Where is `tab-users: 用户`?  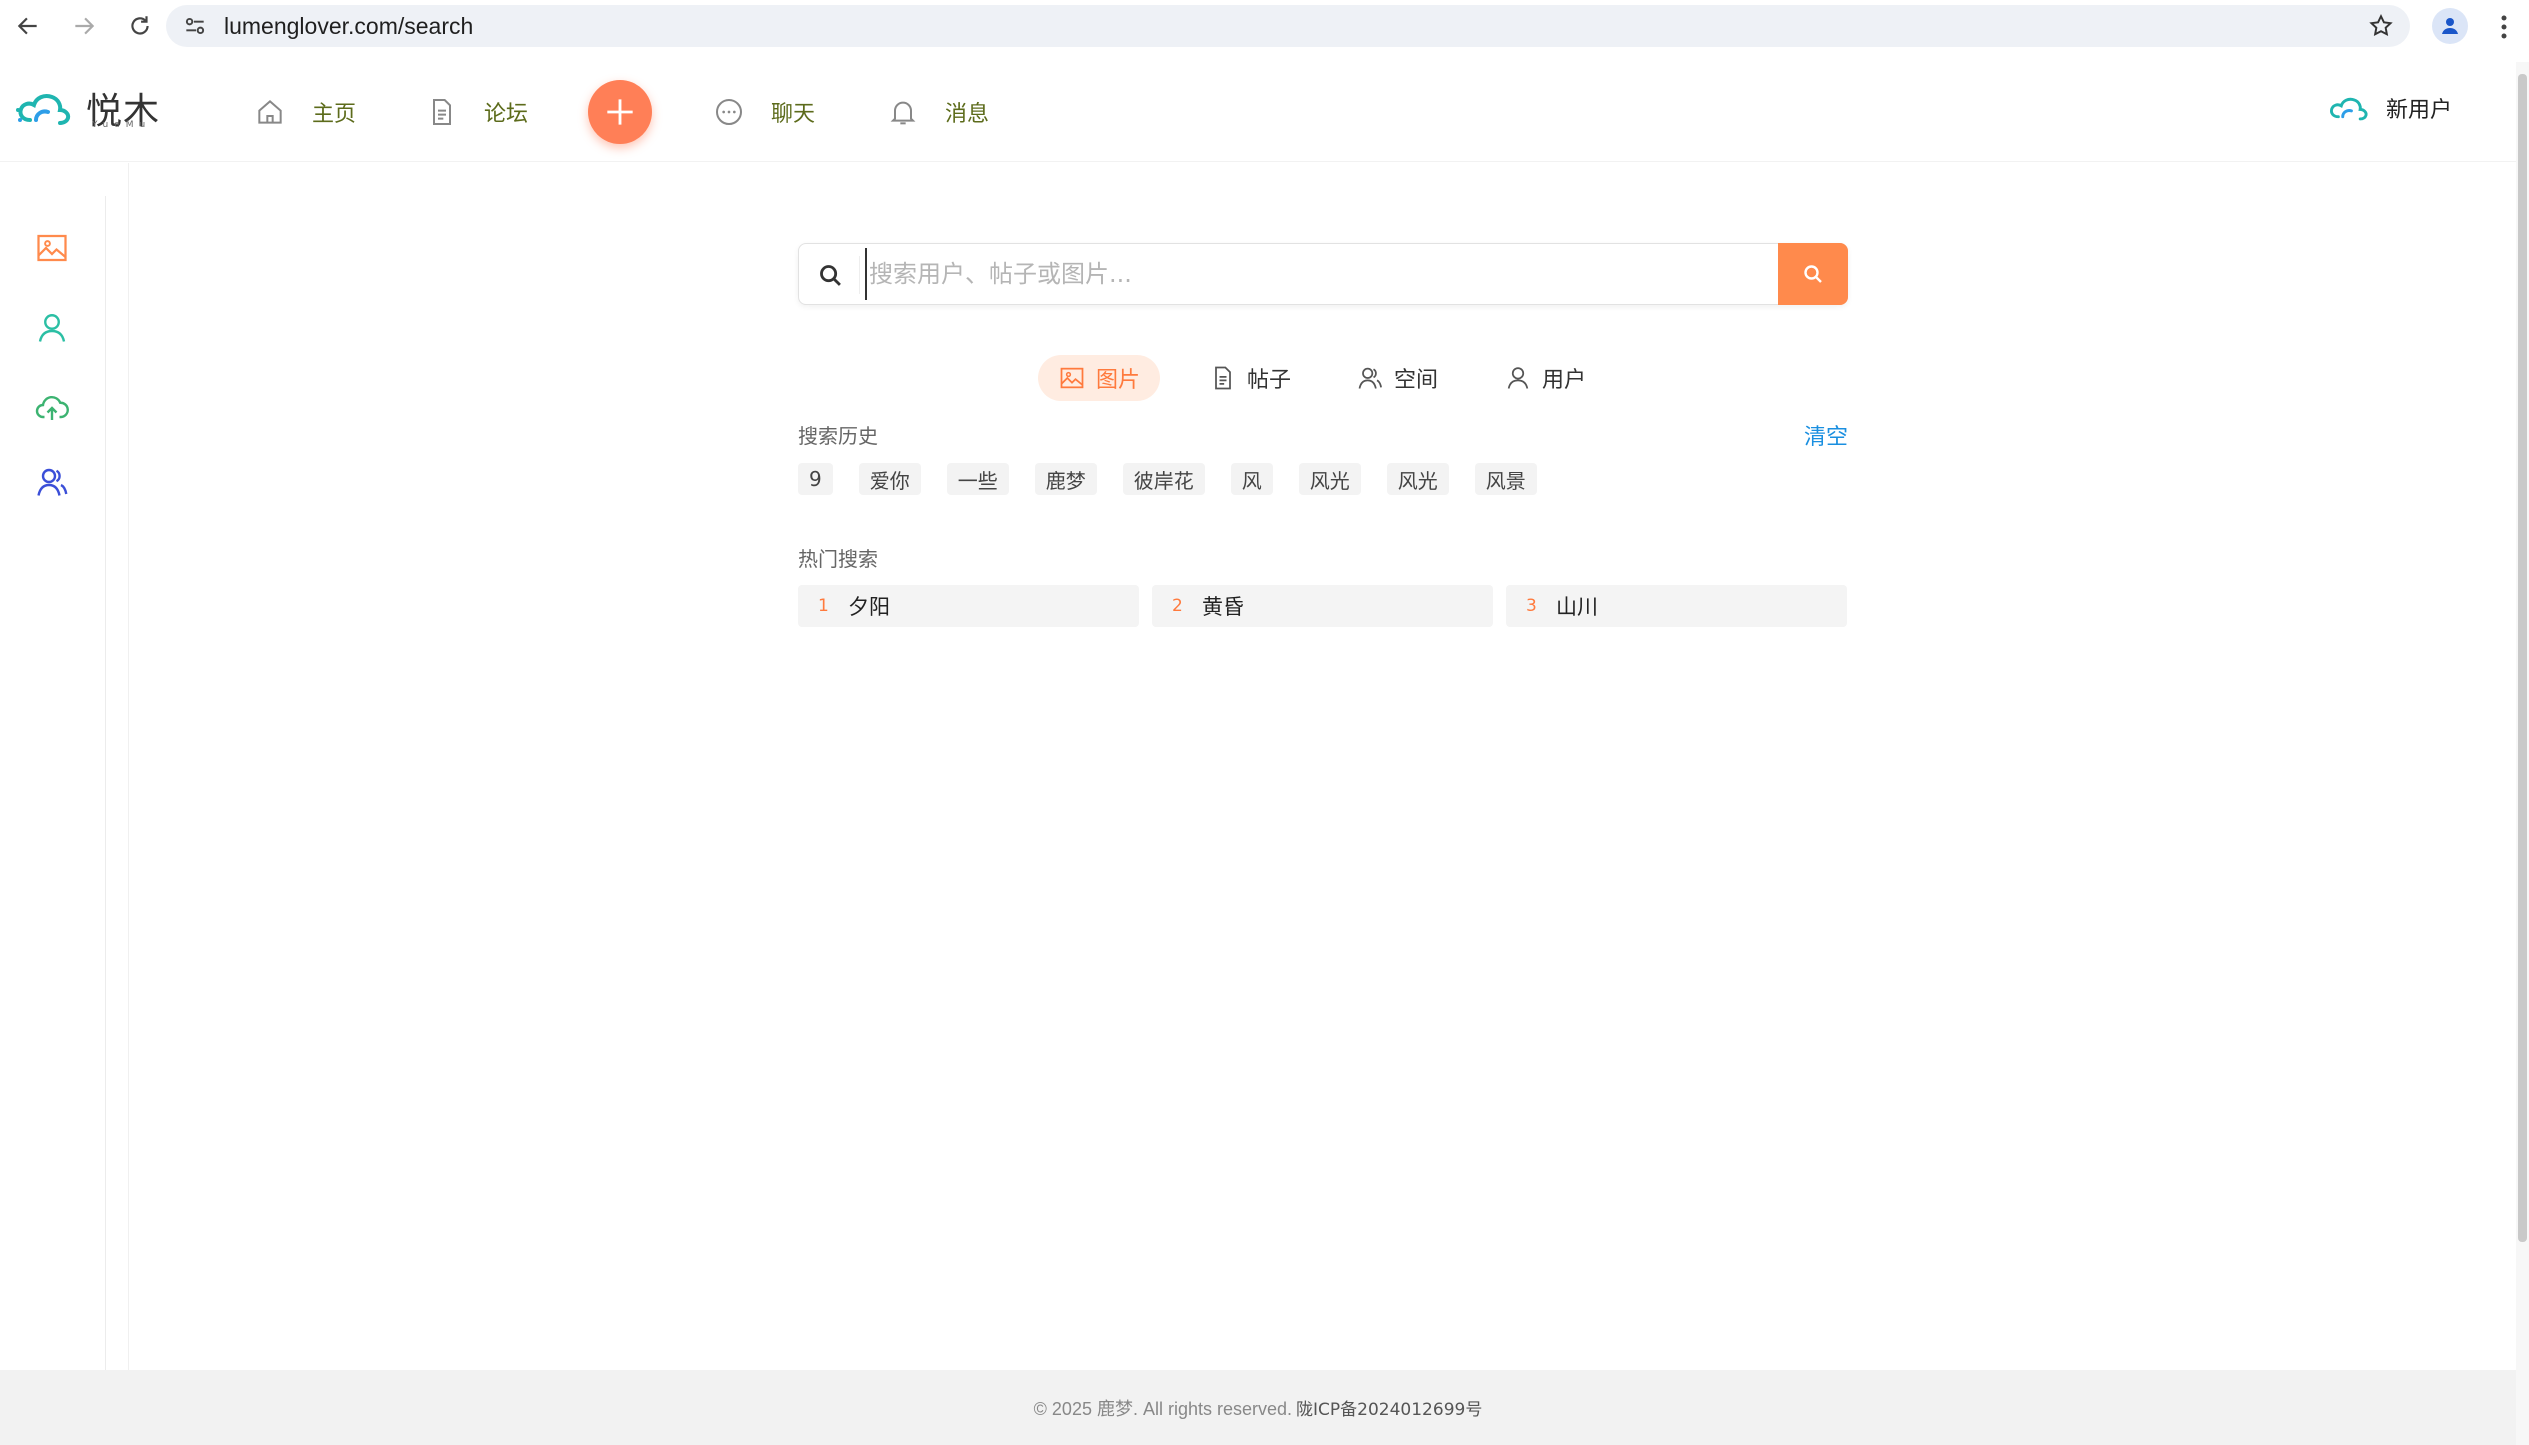
tab-users: 用户 is located at coordinates (1545, 378).